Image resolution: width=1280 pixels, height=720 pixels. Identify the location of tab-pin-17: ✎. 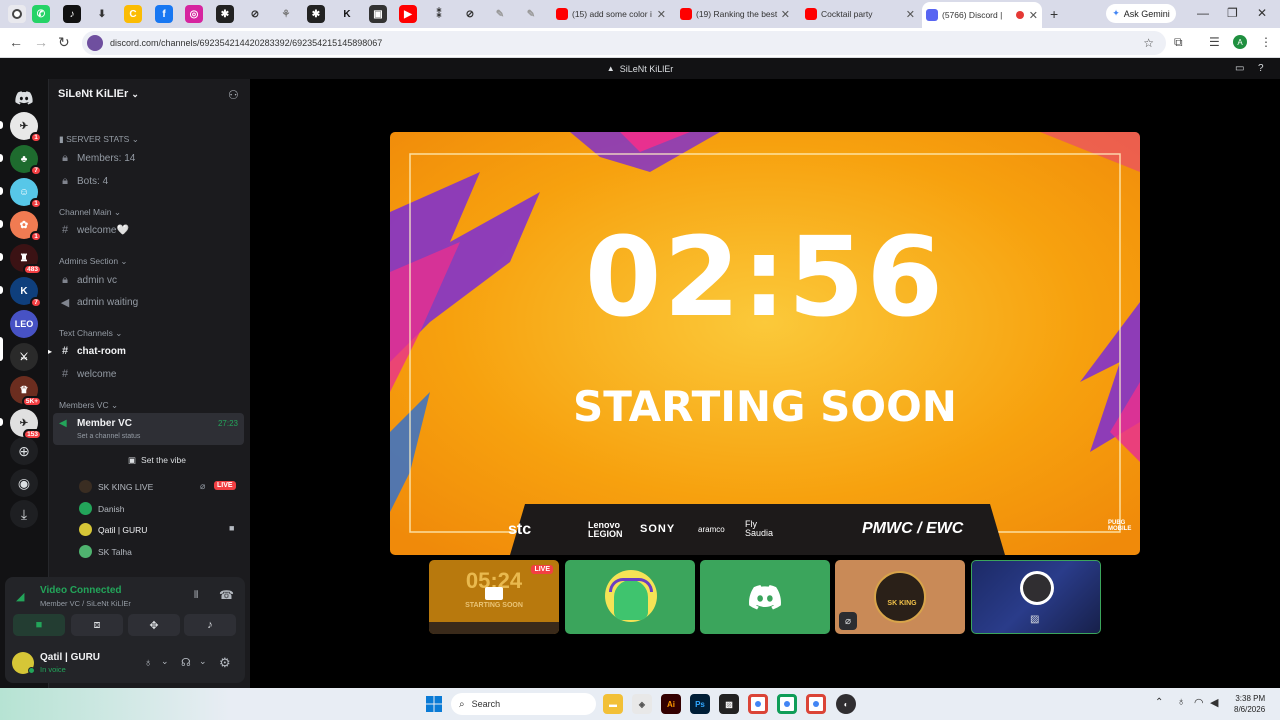
(500, 14).